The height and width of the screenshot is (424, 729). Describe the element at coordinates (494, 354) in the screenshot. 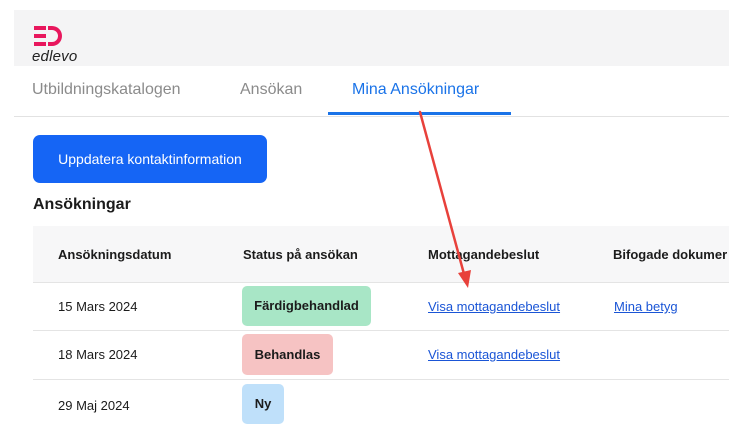

I see `row-2-decision-link: Visa mottagandebeslut` at that location.